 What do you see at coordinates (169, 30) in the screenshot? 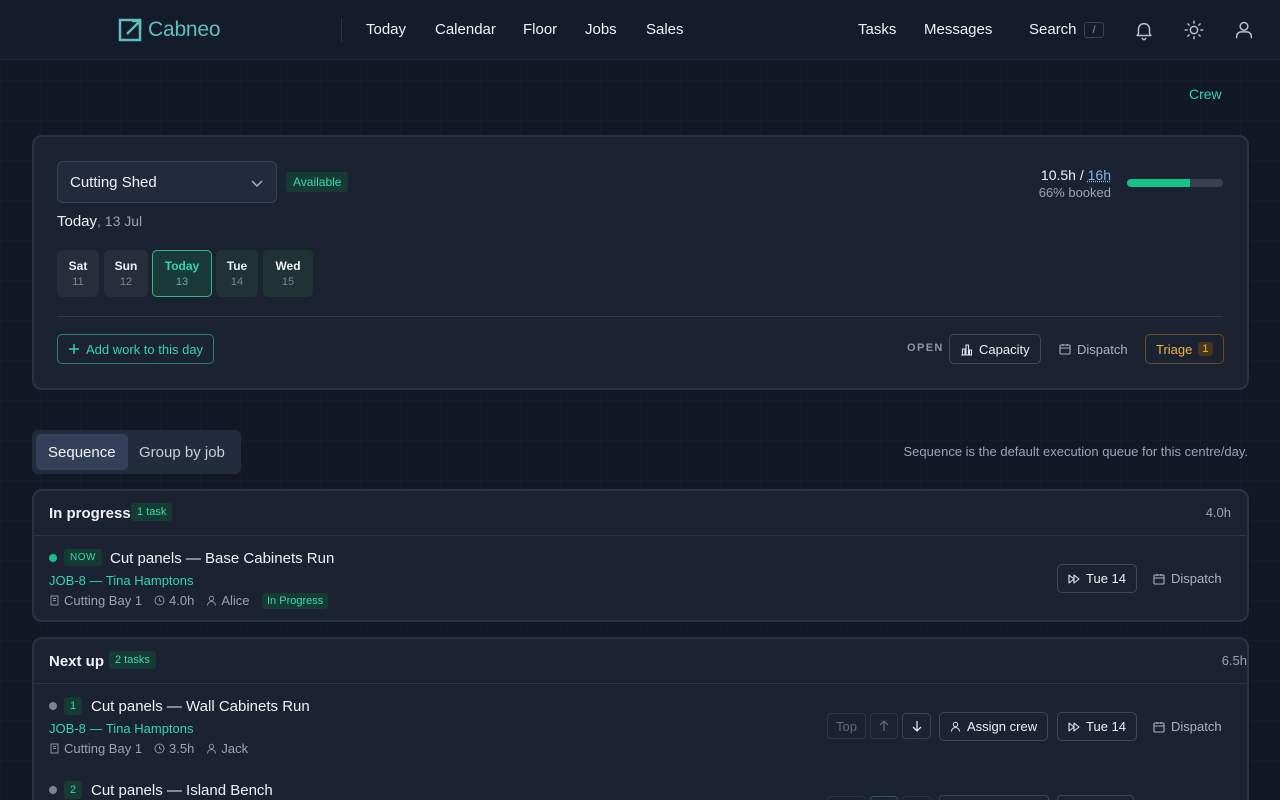
I see `brand-logo: Cabneo` at bounding box center [169, 30].